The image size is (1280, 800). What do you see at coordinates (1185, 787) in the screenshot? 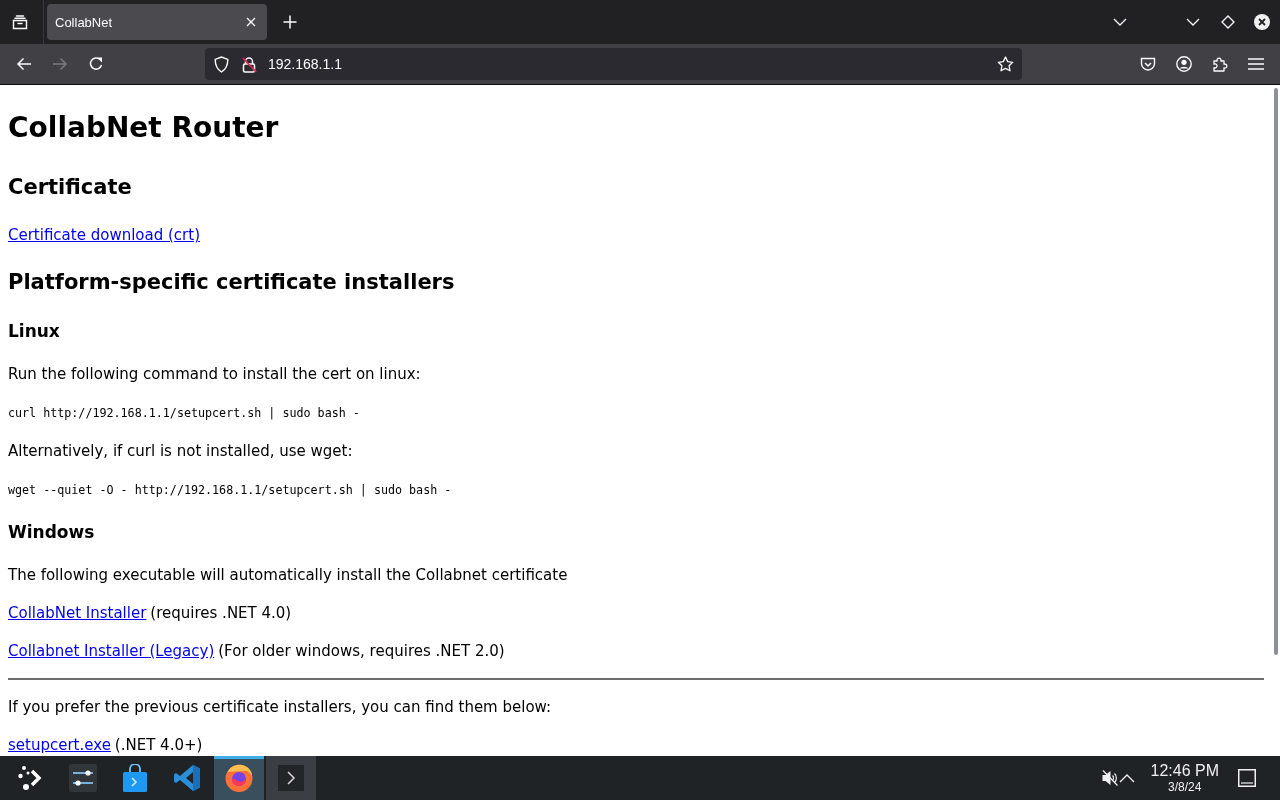
I see `clock-date: 3/8/24` at bounding box center [1185, 787].